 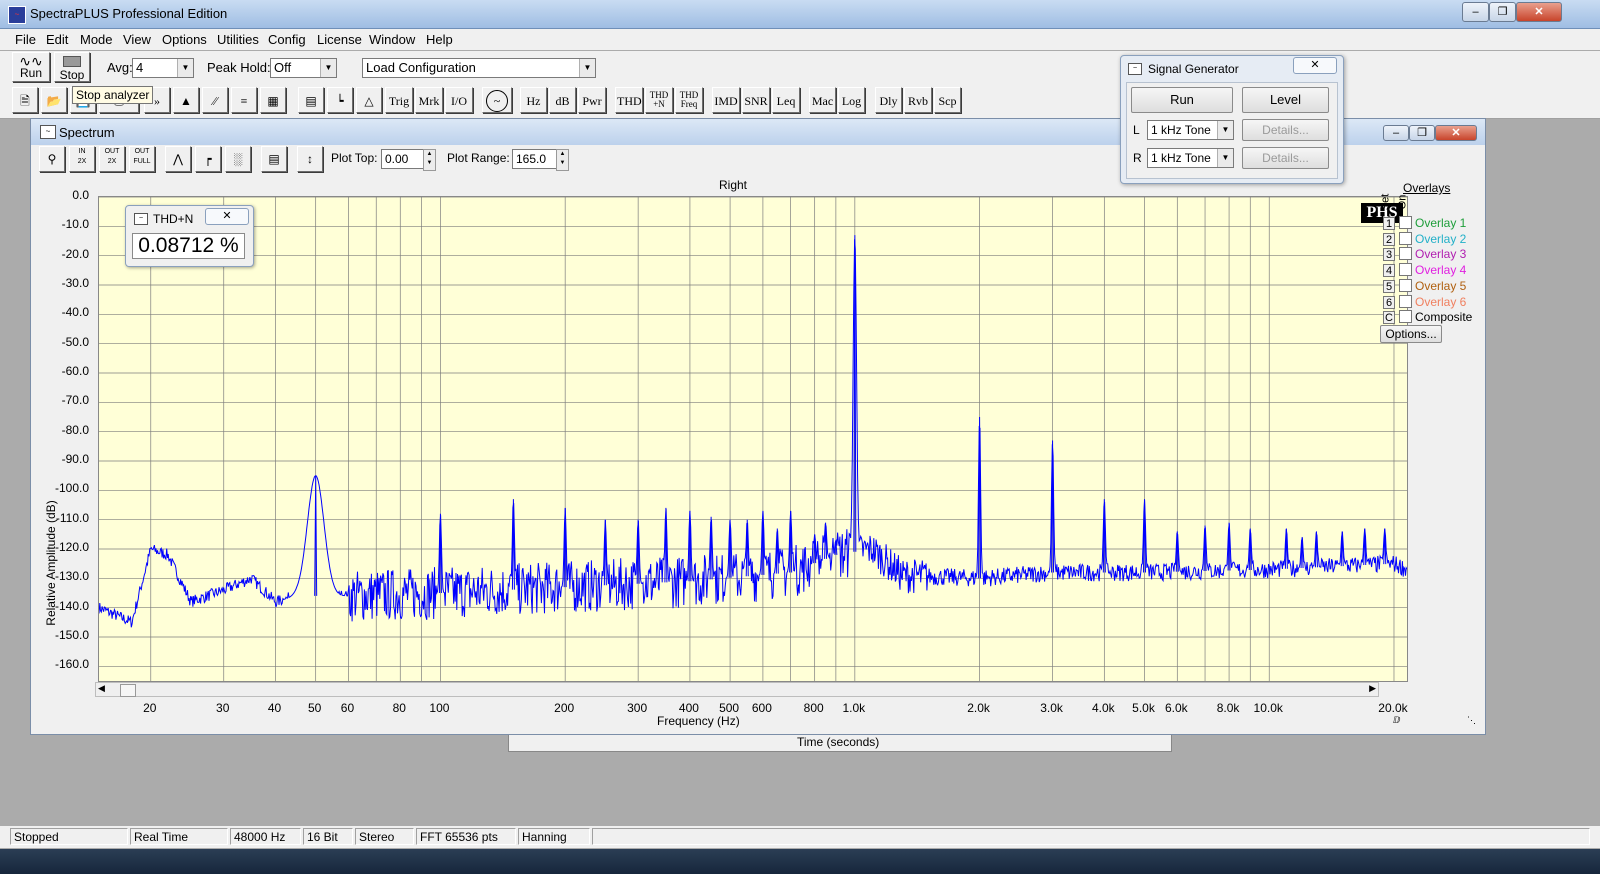 I want to click on menu-file: File, so click(x=25, y=39).